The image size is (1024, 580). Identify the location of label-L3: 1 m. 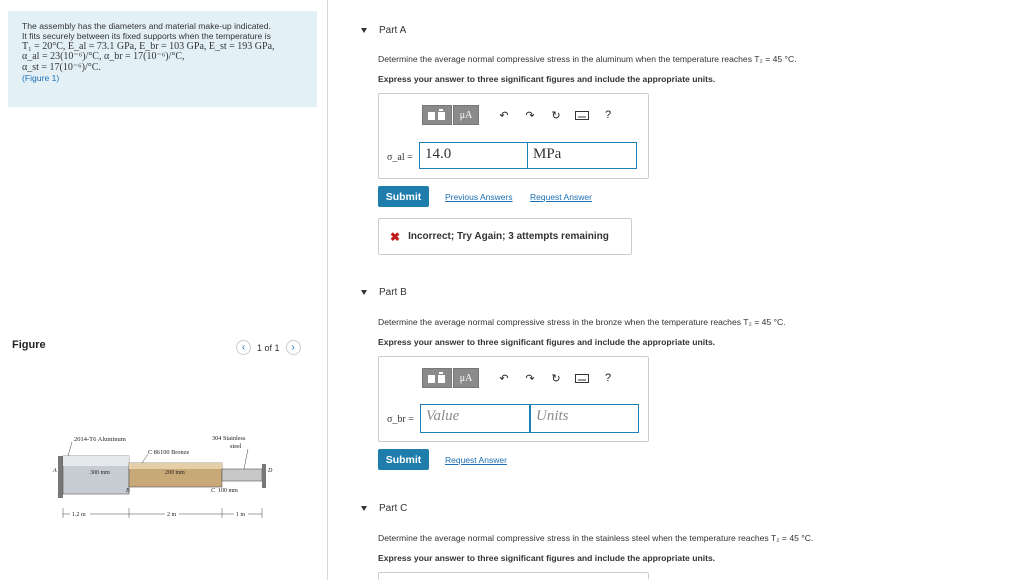
(241, 515).